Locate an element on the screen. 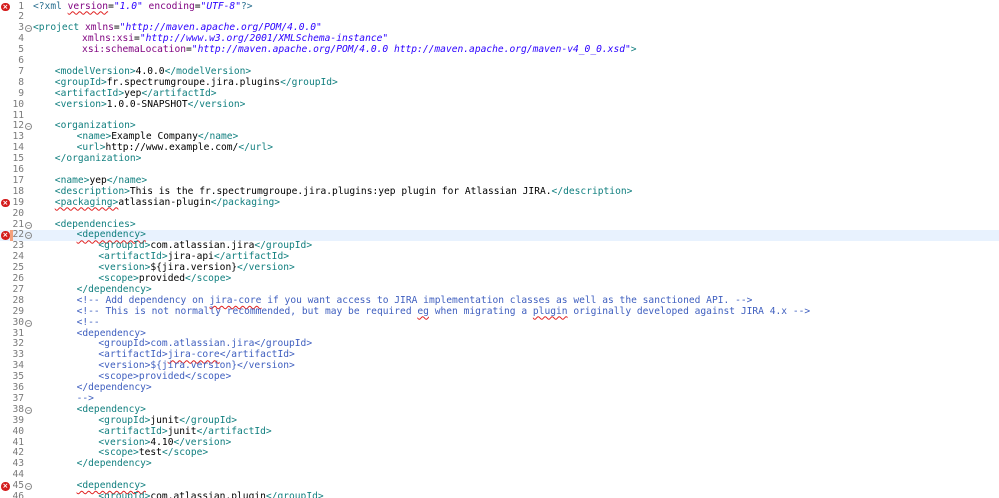 This screenshot has height=498, width=999. code-line: 36 </dependency> is located at coordinates (499, 388).